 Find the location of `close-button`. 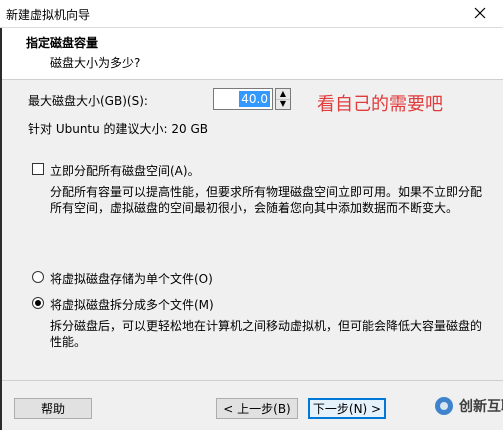

close-button is located at coordinates (480, 14).